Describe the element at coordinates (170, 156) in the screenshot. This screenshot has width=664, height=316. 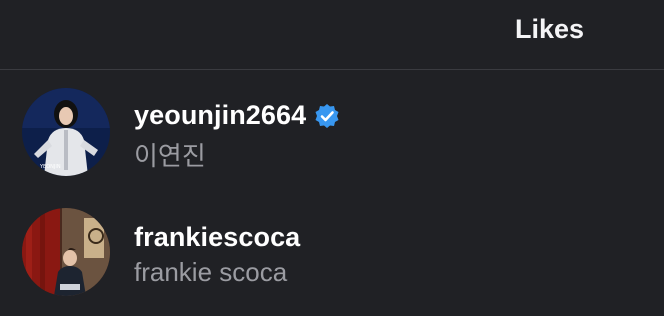
I see `full-name: 이연진` at that location.